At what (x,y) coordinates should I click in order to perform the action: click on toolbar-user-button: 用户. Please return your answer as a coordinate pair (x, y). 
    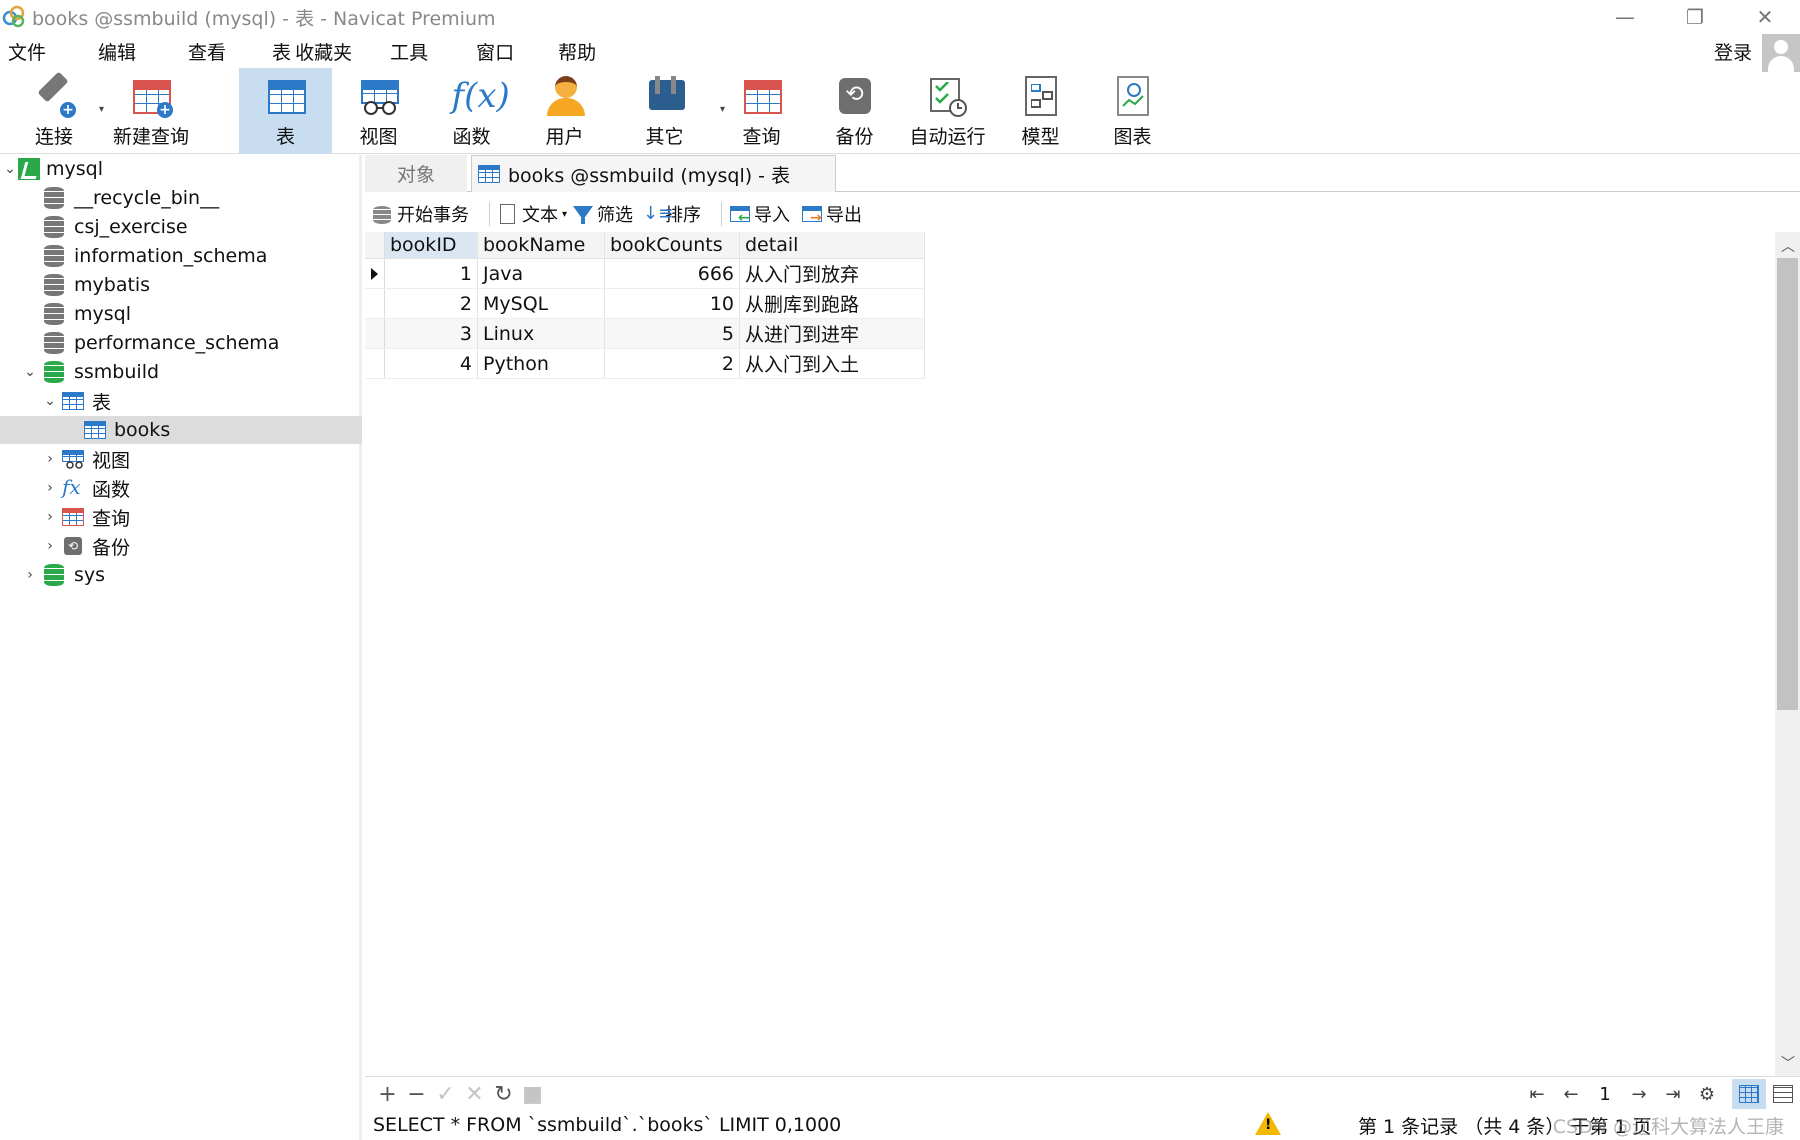
    Looking at the image, I should click on (564, 111).